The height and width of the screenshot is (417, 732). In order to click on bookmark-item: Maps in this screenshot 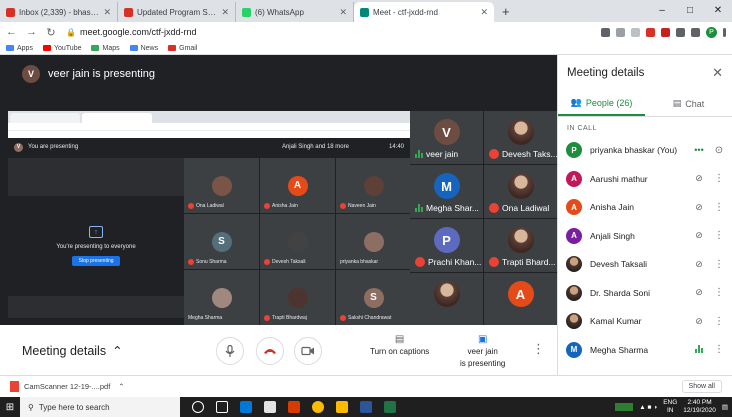, I will do `click(105, 48)`.